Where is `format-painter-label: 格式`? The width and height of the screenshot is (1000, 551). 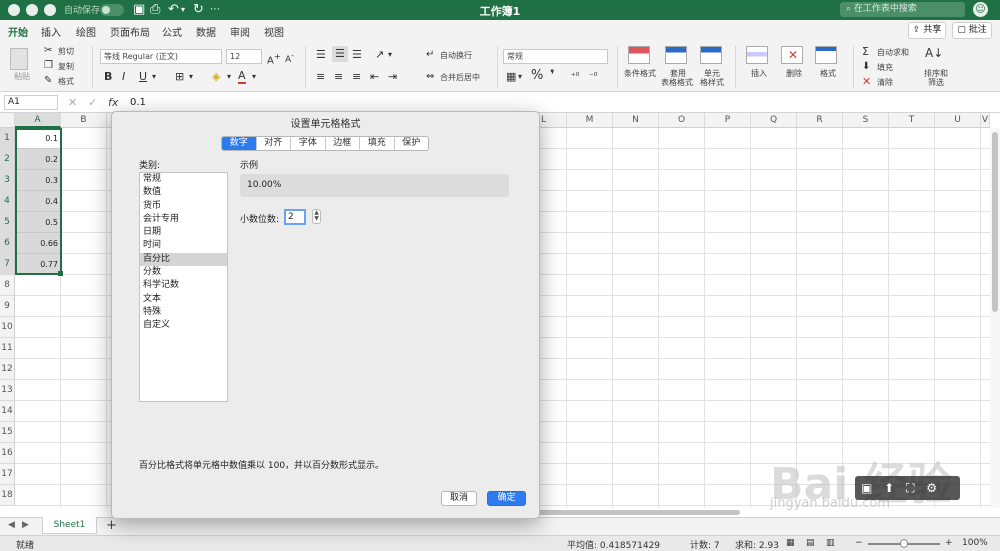
format-painter-label: 格式 is located at coordinates (66, 81).